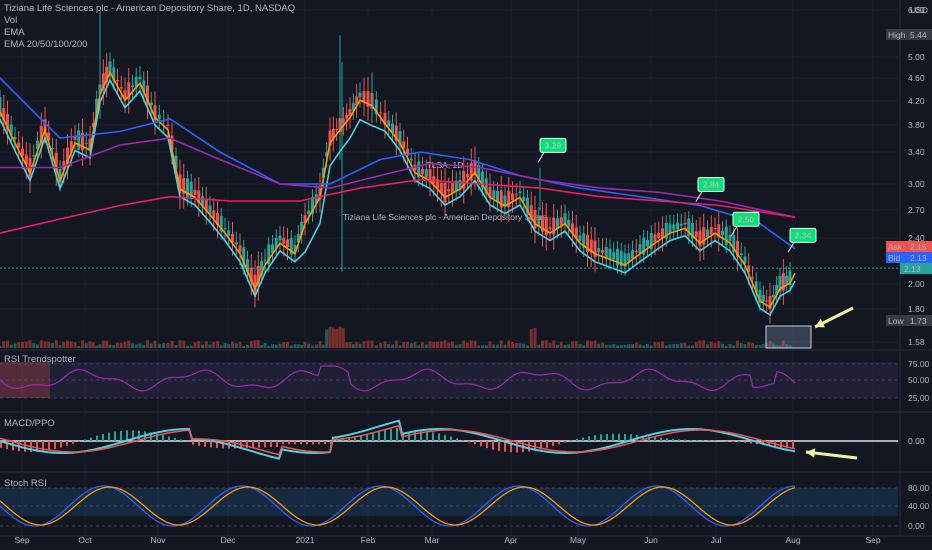 The height and width of the screenshot is (550, 932). What do you see at coordinates (896, 321) in the screenshot?
I see `low-badge-label: Low` at bounding box center [896, 321].